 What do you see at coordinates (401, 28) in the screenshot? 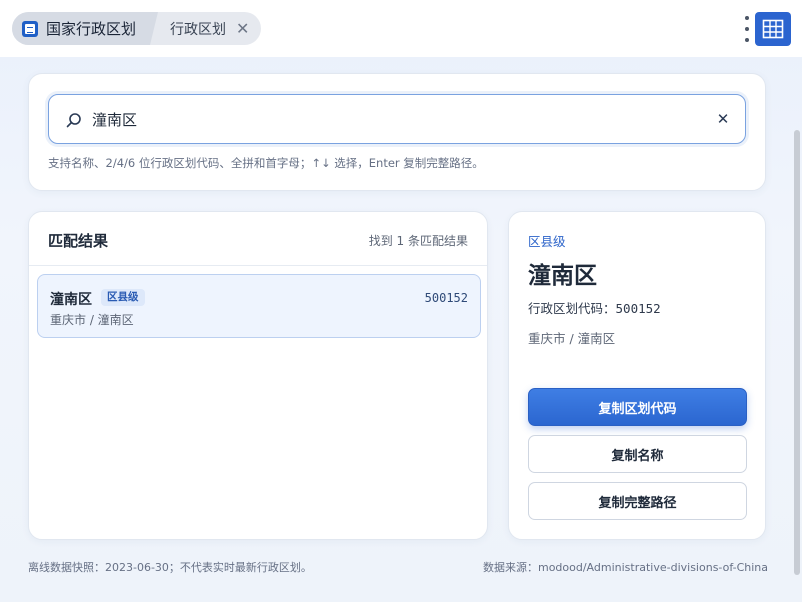
I see `title-bar: 国家行政区划 行政区划 ✕` at bounding box center [401, 28].